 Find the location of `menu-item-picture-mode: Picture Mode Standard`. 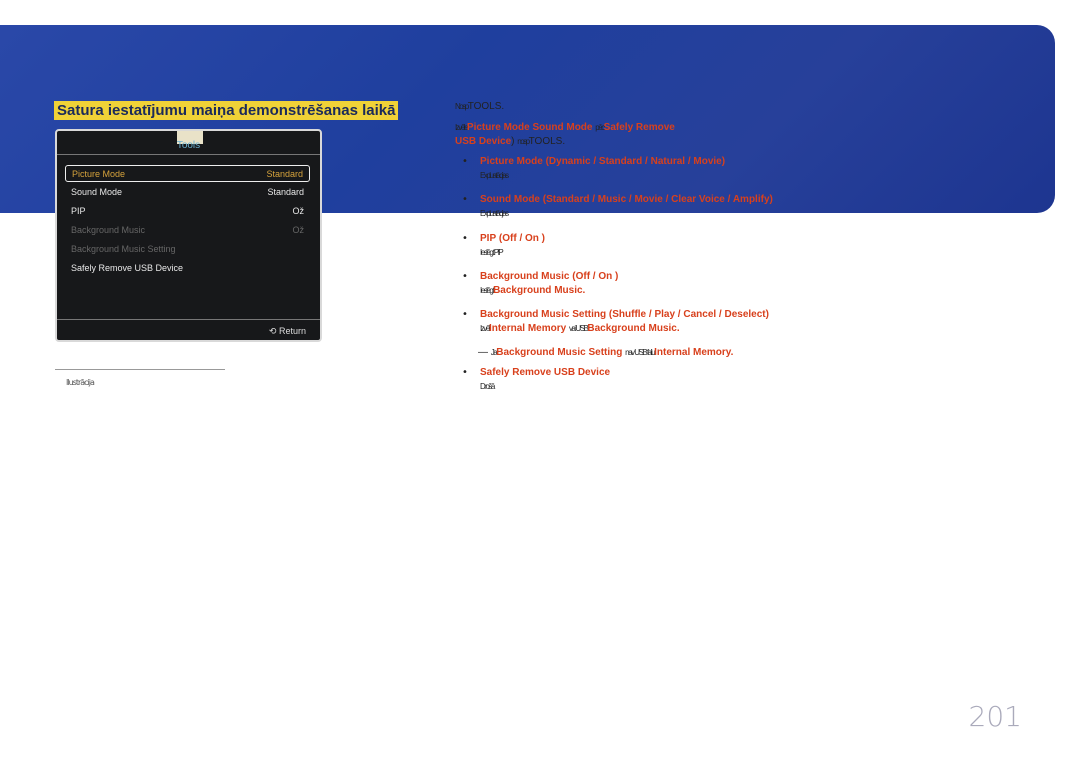

menu-item-picture-mode: Picture Mode Standard is located at coordinates (187, 173).